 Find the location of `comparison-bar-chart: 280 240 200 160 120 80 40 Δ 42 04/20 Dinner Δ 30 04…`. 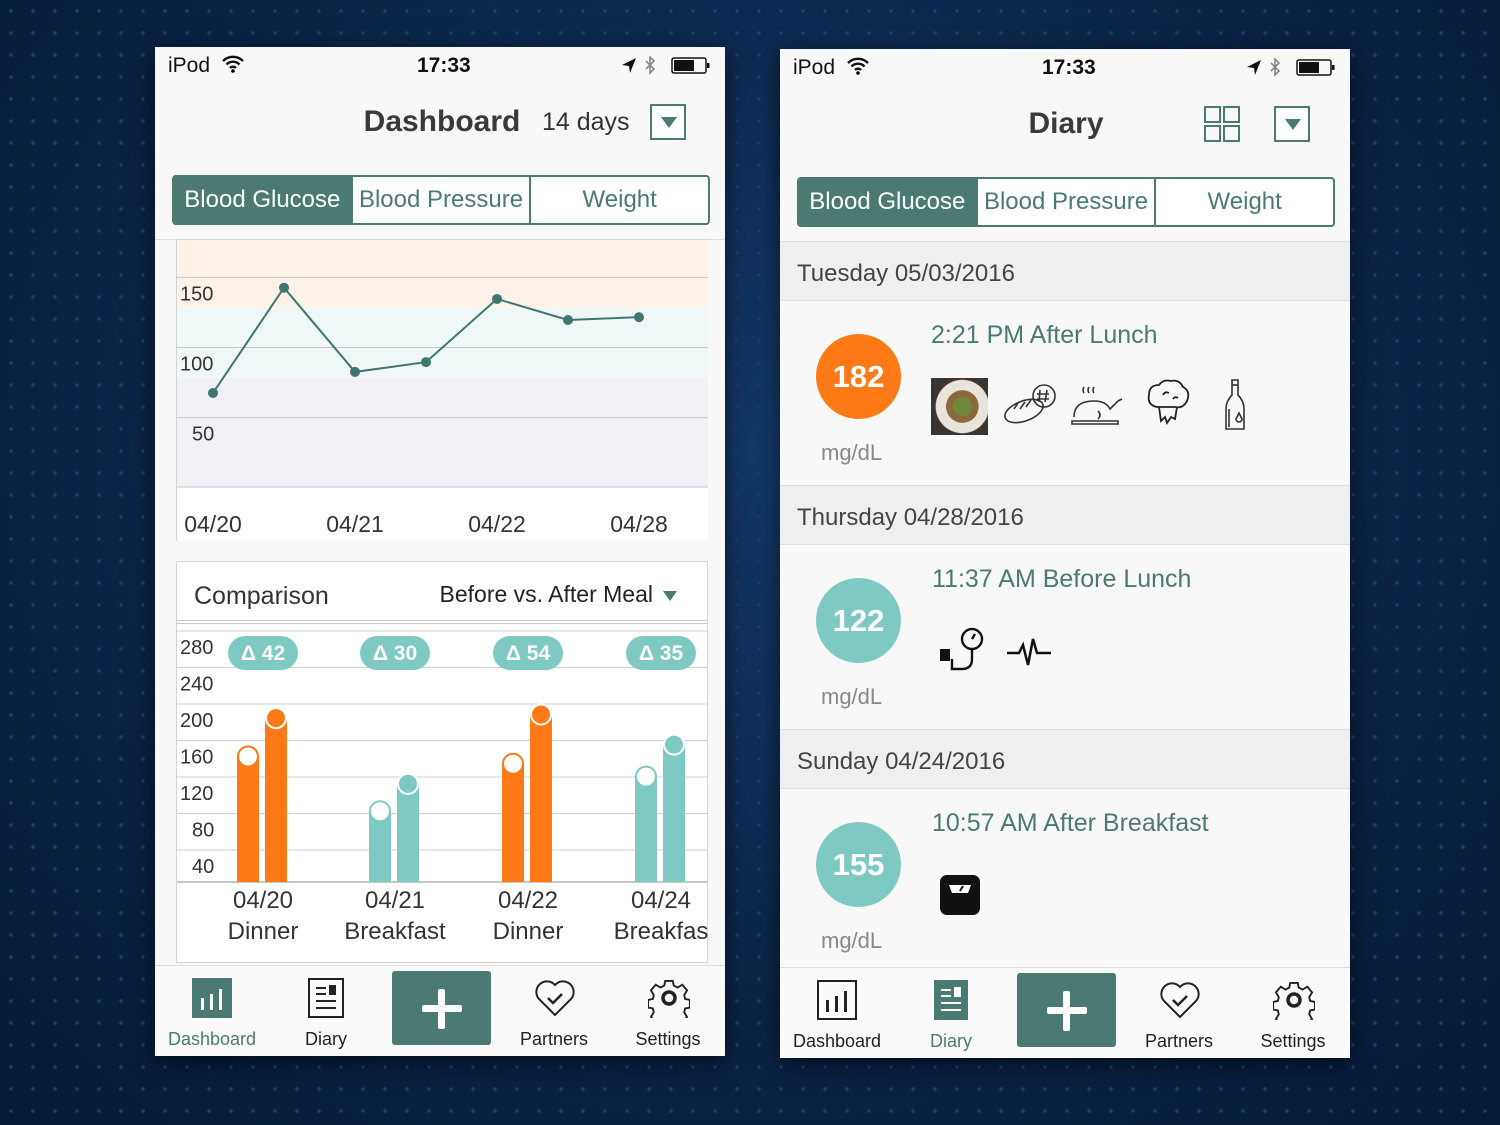

comparison-bar-chart: 280 240 200 160 120 80 40 Δ 42 04/20 Dinner Δ 30 04… is located at coordinates (442, 787).